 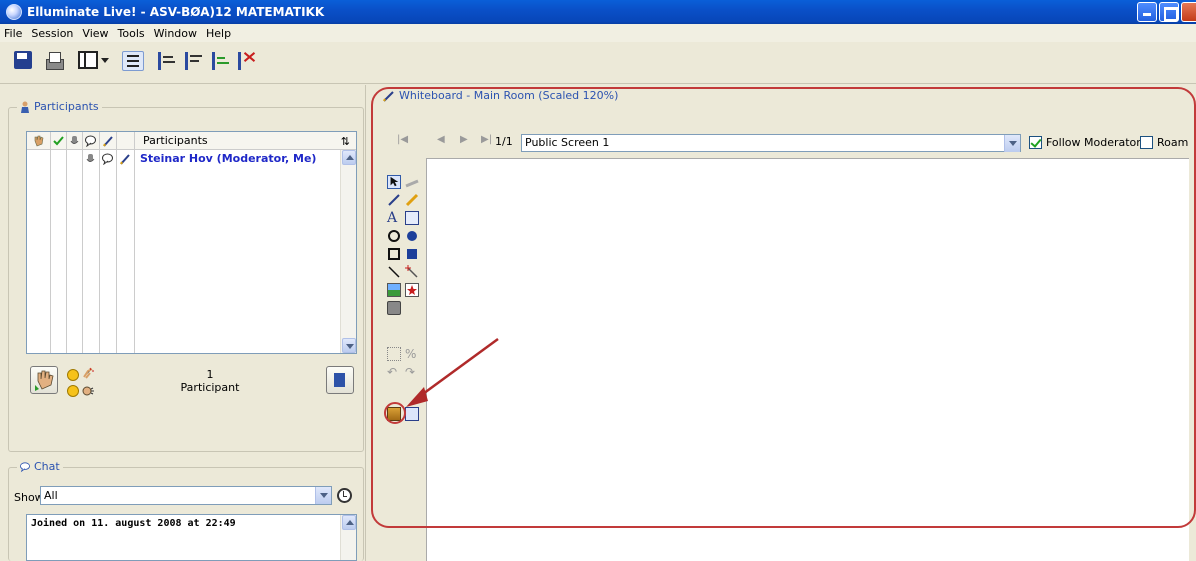 I want to click on chat-message-area: Joined on 11. august 2008 at 22:49, so click(x=191, y=537).